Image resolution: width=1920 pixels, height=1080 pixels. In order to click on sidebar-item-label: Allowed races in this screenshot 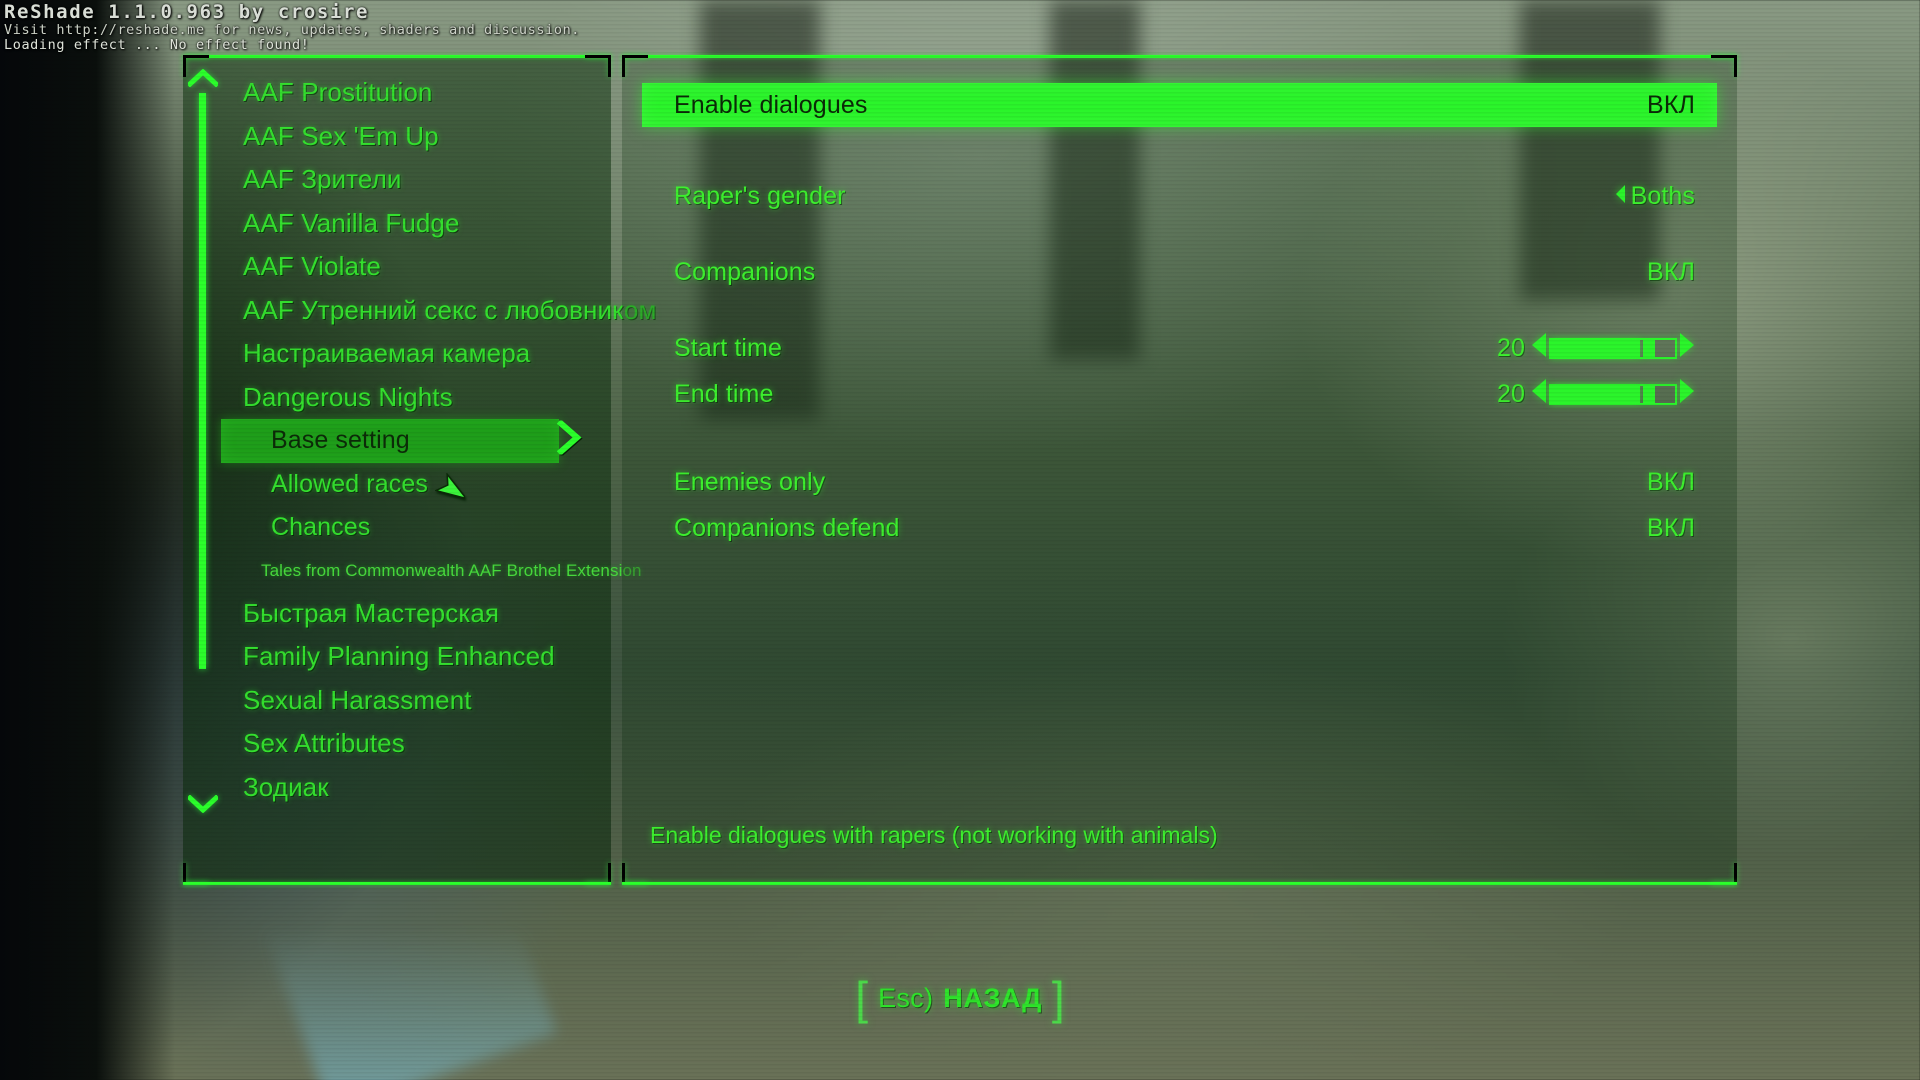, I will do `click(349, 483)`.